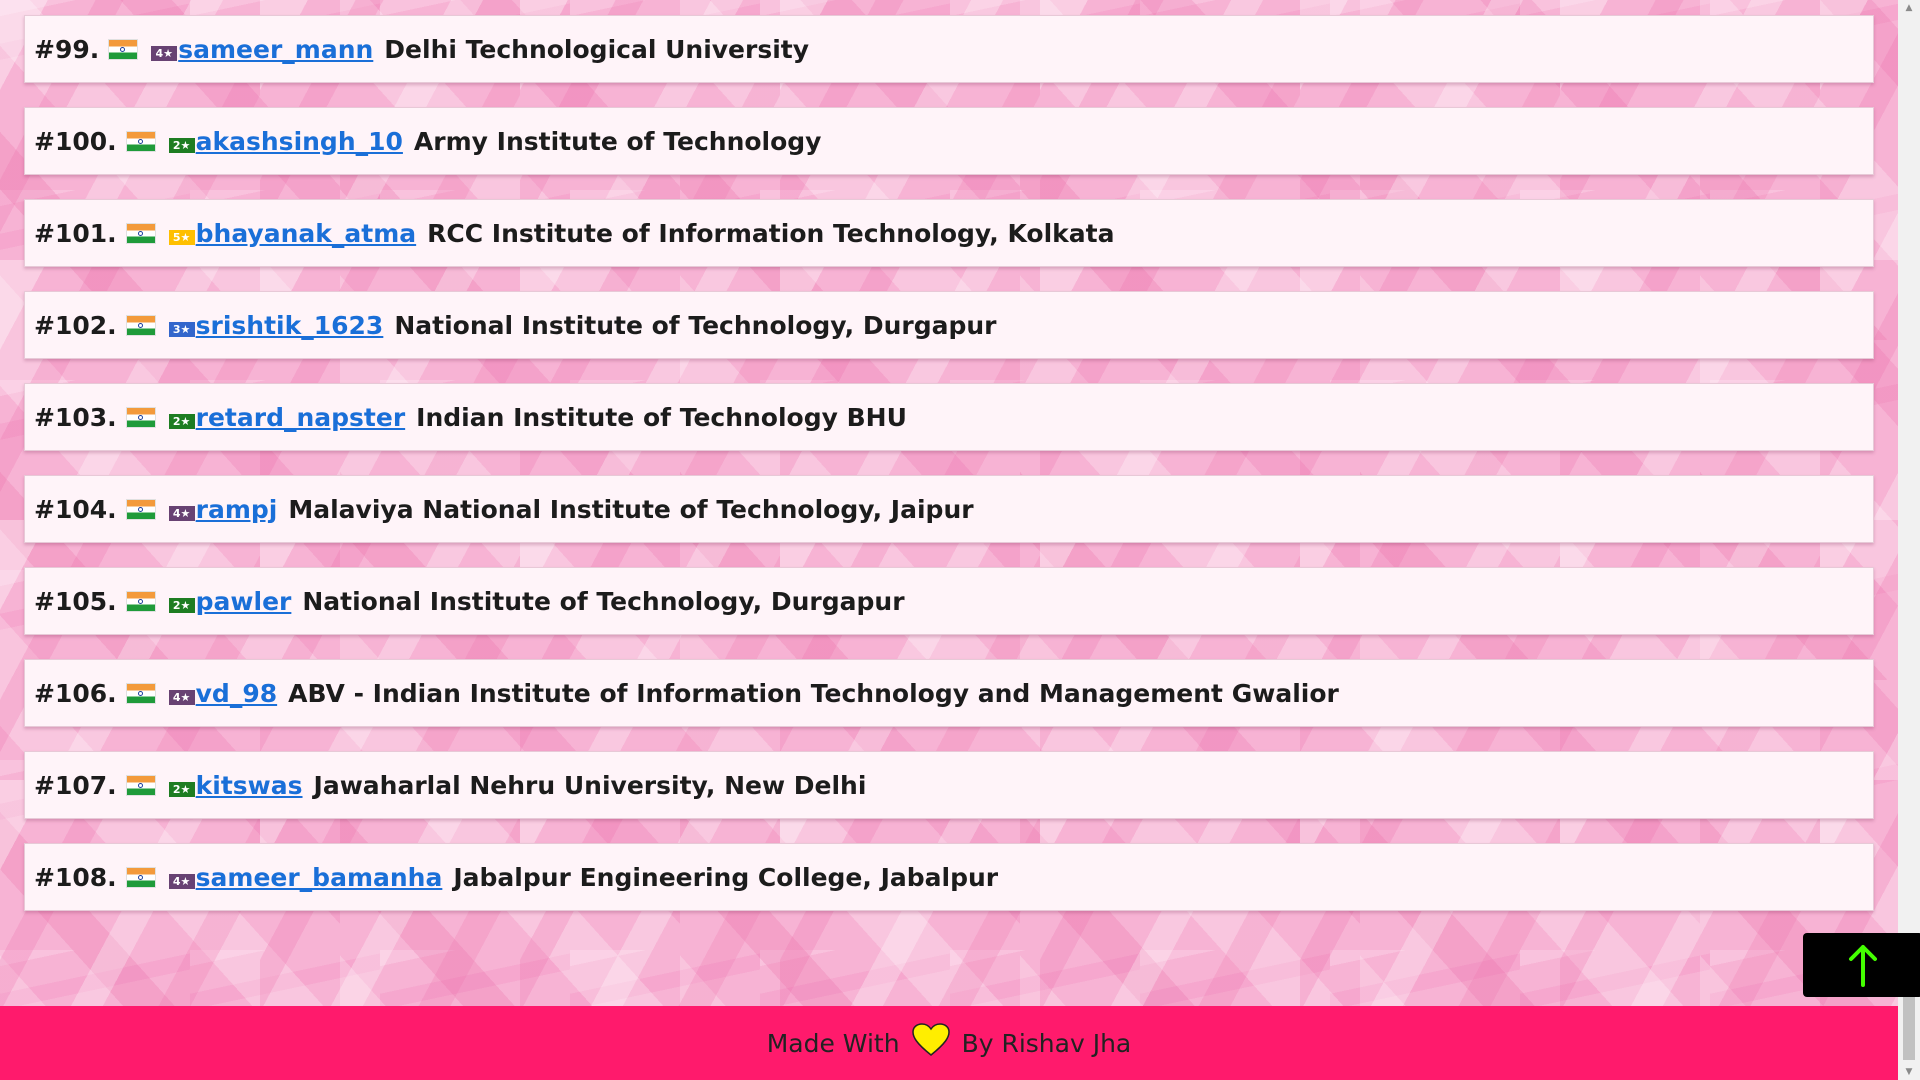  What do you see at coordinates (75, 877) in the screenshot?
I see `rank-number: #108.` at bounding box center [75, 877].